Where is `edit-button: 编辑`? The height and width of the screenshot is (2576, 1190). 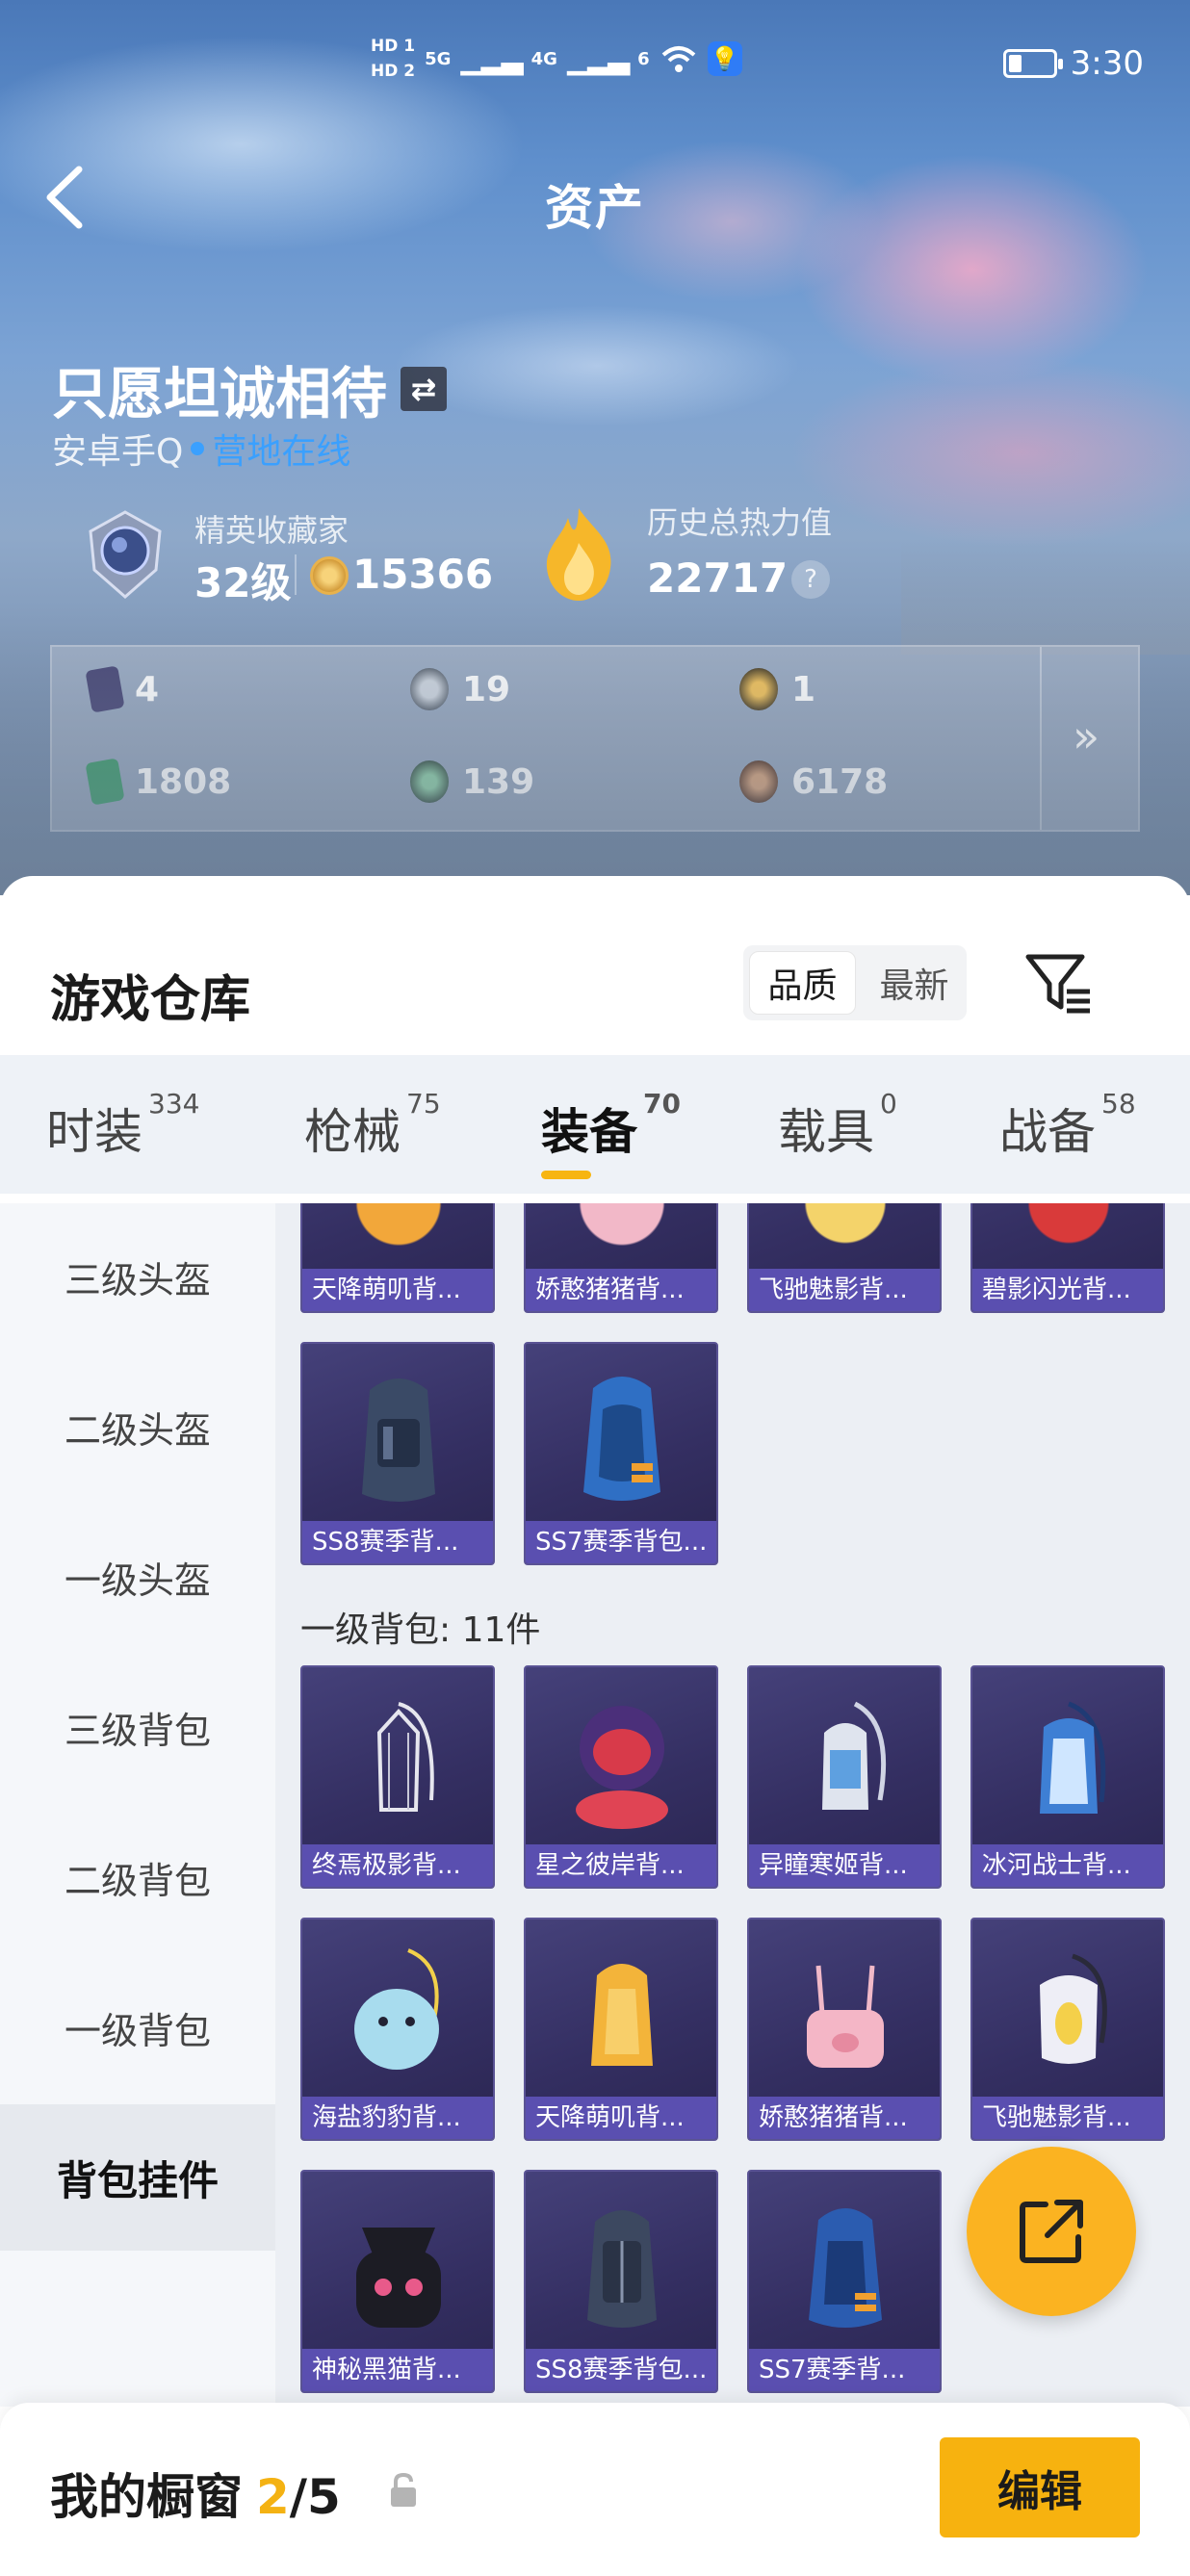
edit-button: 编辑 is located at coordinates (1040, 2487).